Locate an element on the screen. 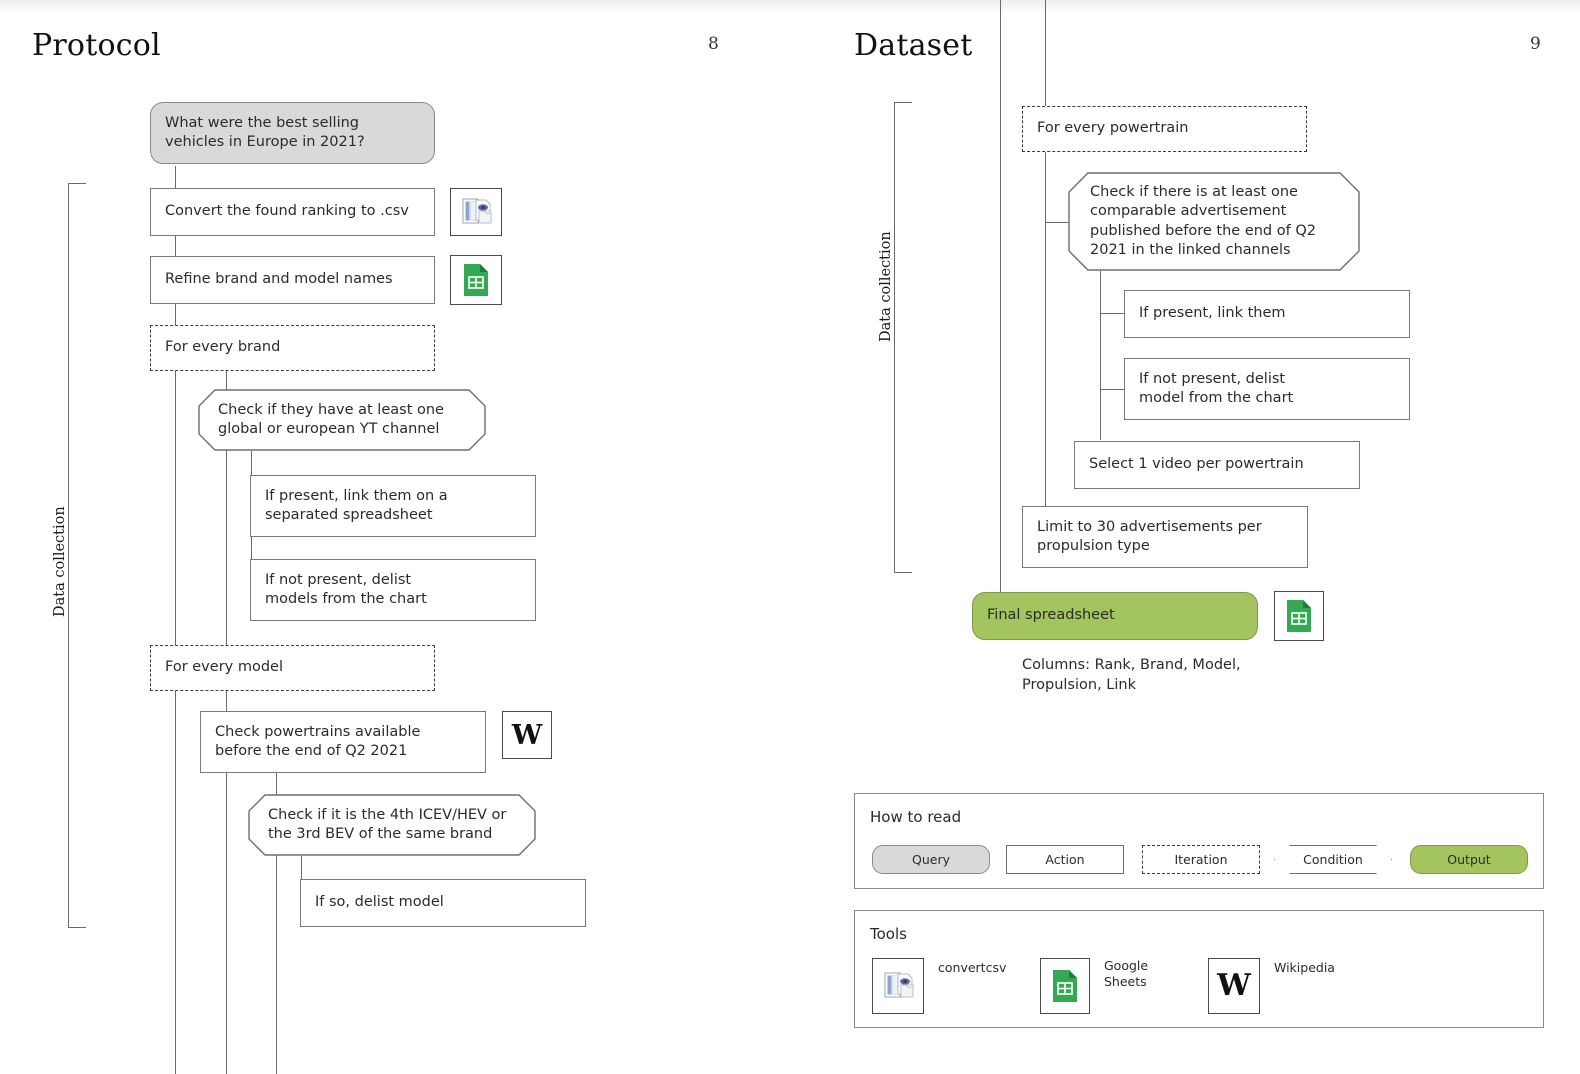 The height and width of the screenshot is (1074, 1580). legend-chip-output: Output is located at coordinates (1469, 859).